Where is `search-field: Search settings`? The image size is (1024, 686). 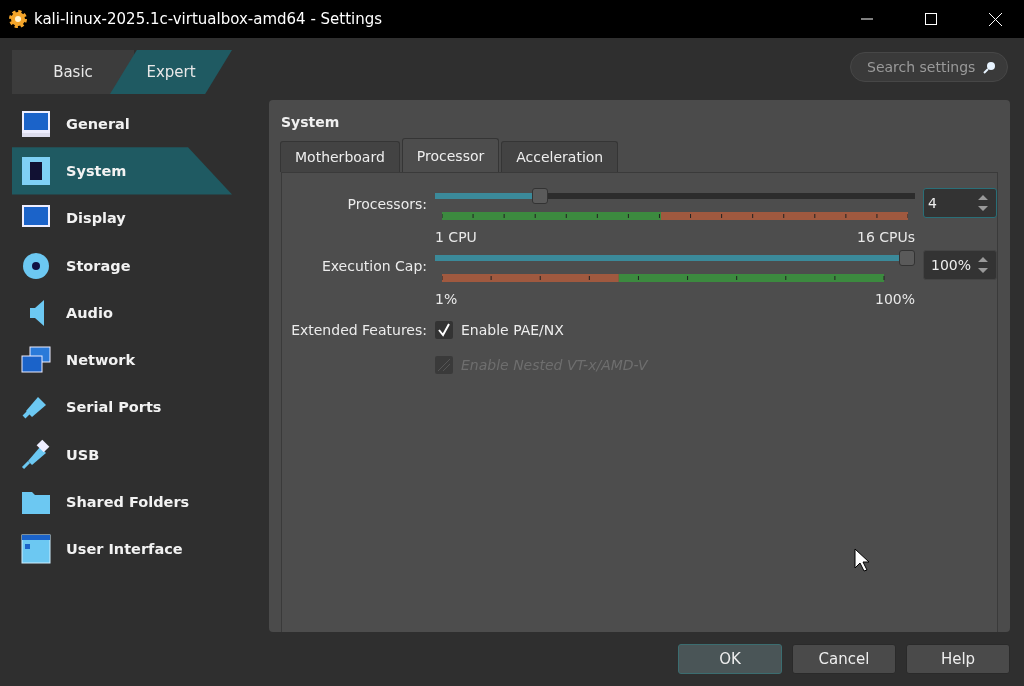
search-field: Search settings is located at coordinates (929, 67).